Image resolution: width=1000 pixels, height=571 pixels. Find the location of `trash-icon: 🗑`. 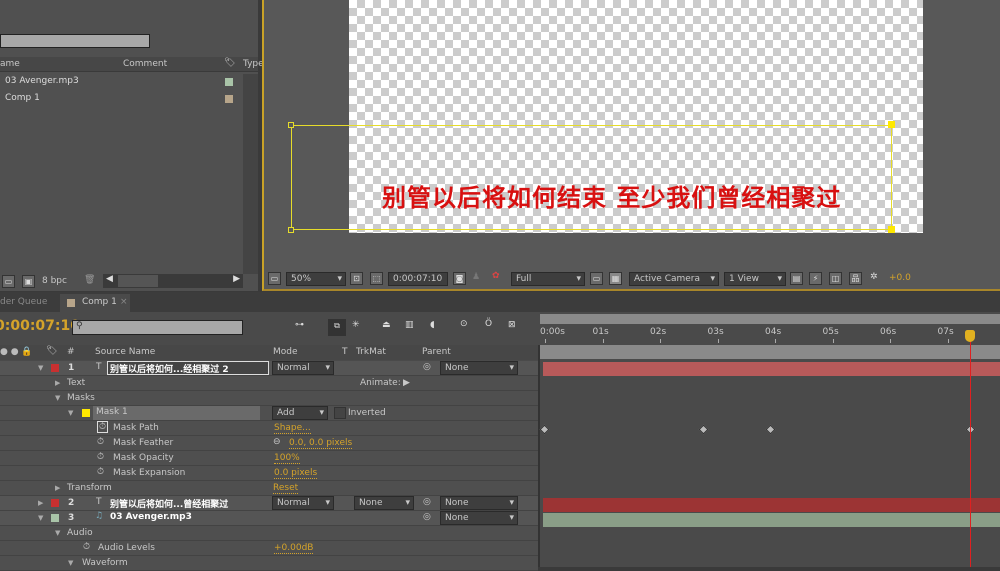

trash-icon: 🗑 is located at coordinates (89, 280).